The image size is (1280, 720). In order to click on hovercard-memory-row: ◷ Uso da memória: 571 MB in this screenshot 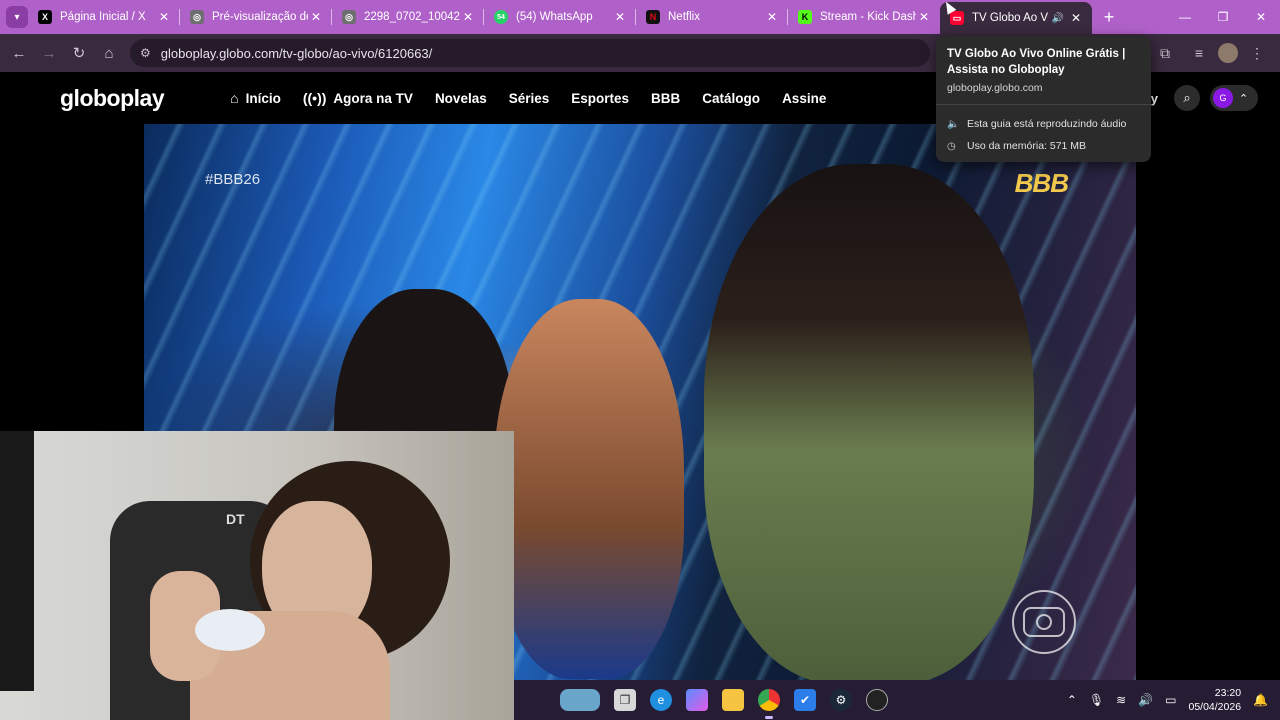, I will do `click(1017, 146)`.